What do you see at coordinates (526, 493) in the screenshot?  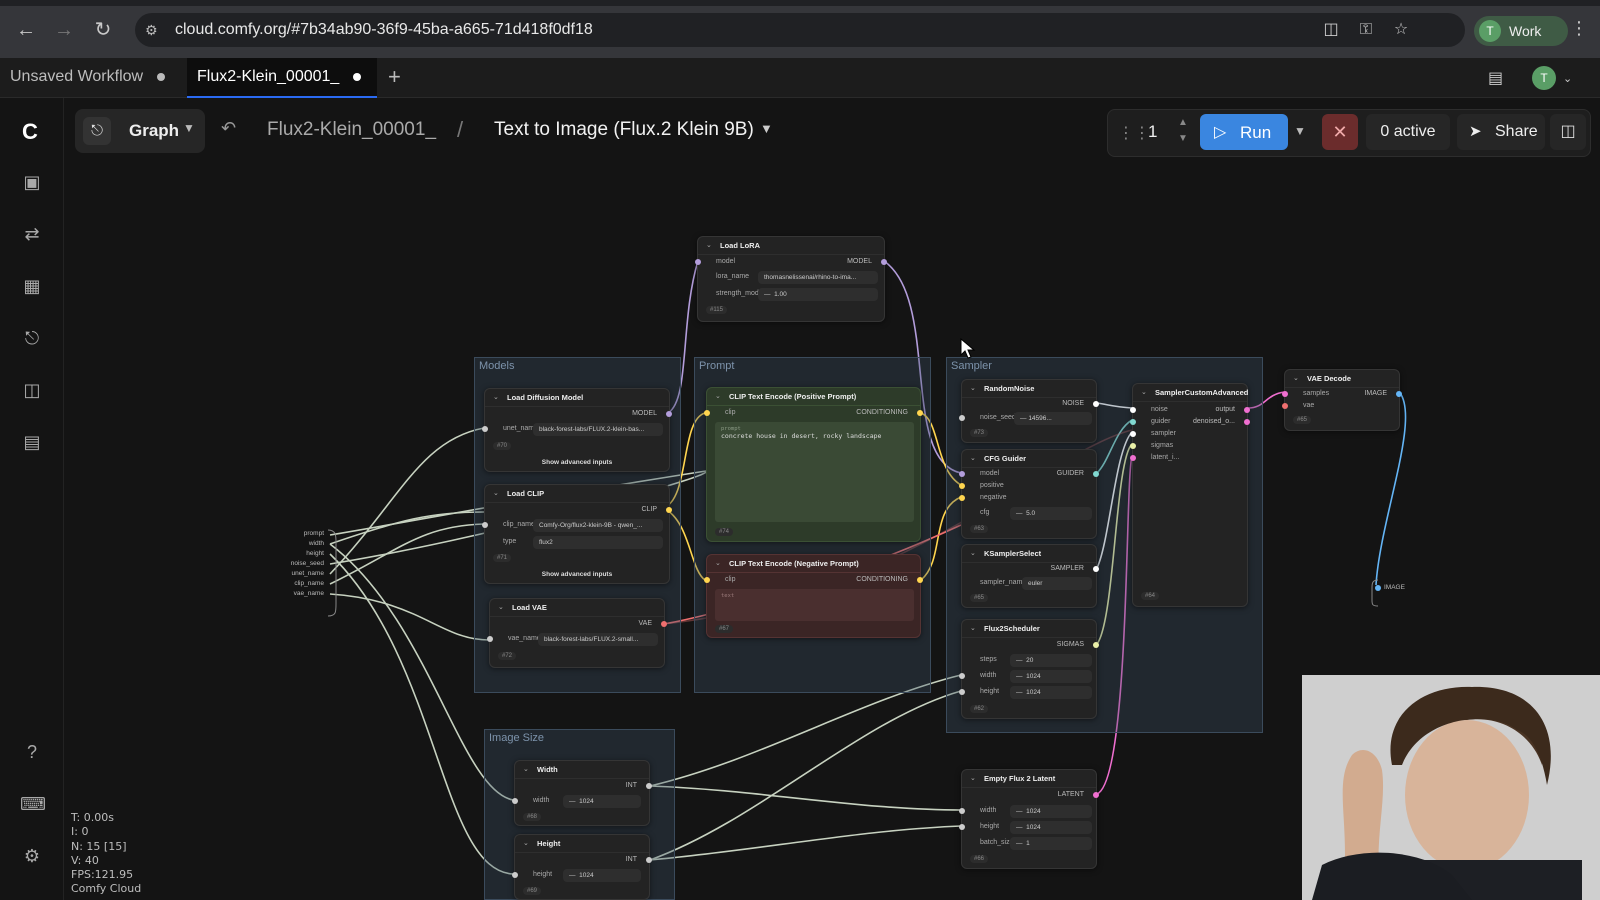 I see `node-title: Load CLIP` at bounding box center [526, 493].